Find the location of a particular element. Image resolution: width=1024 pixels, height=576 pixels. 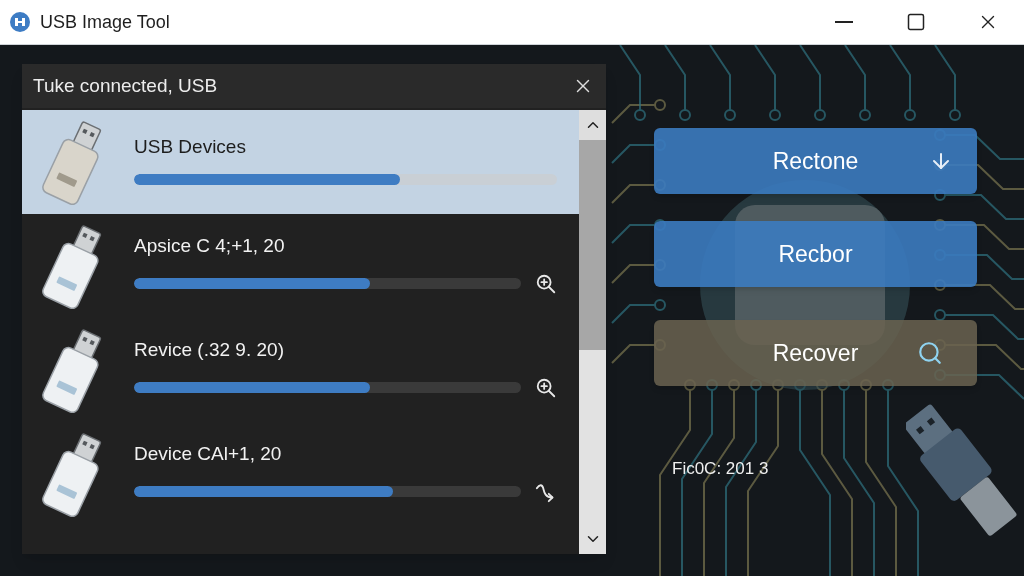

action-button: Recover is located at coordinates (815, 353).